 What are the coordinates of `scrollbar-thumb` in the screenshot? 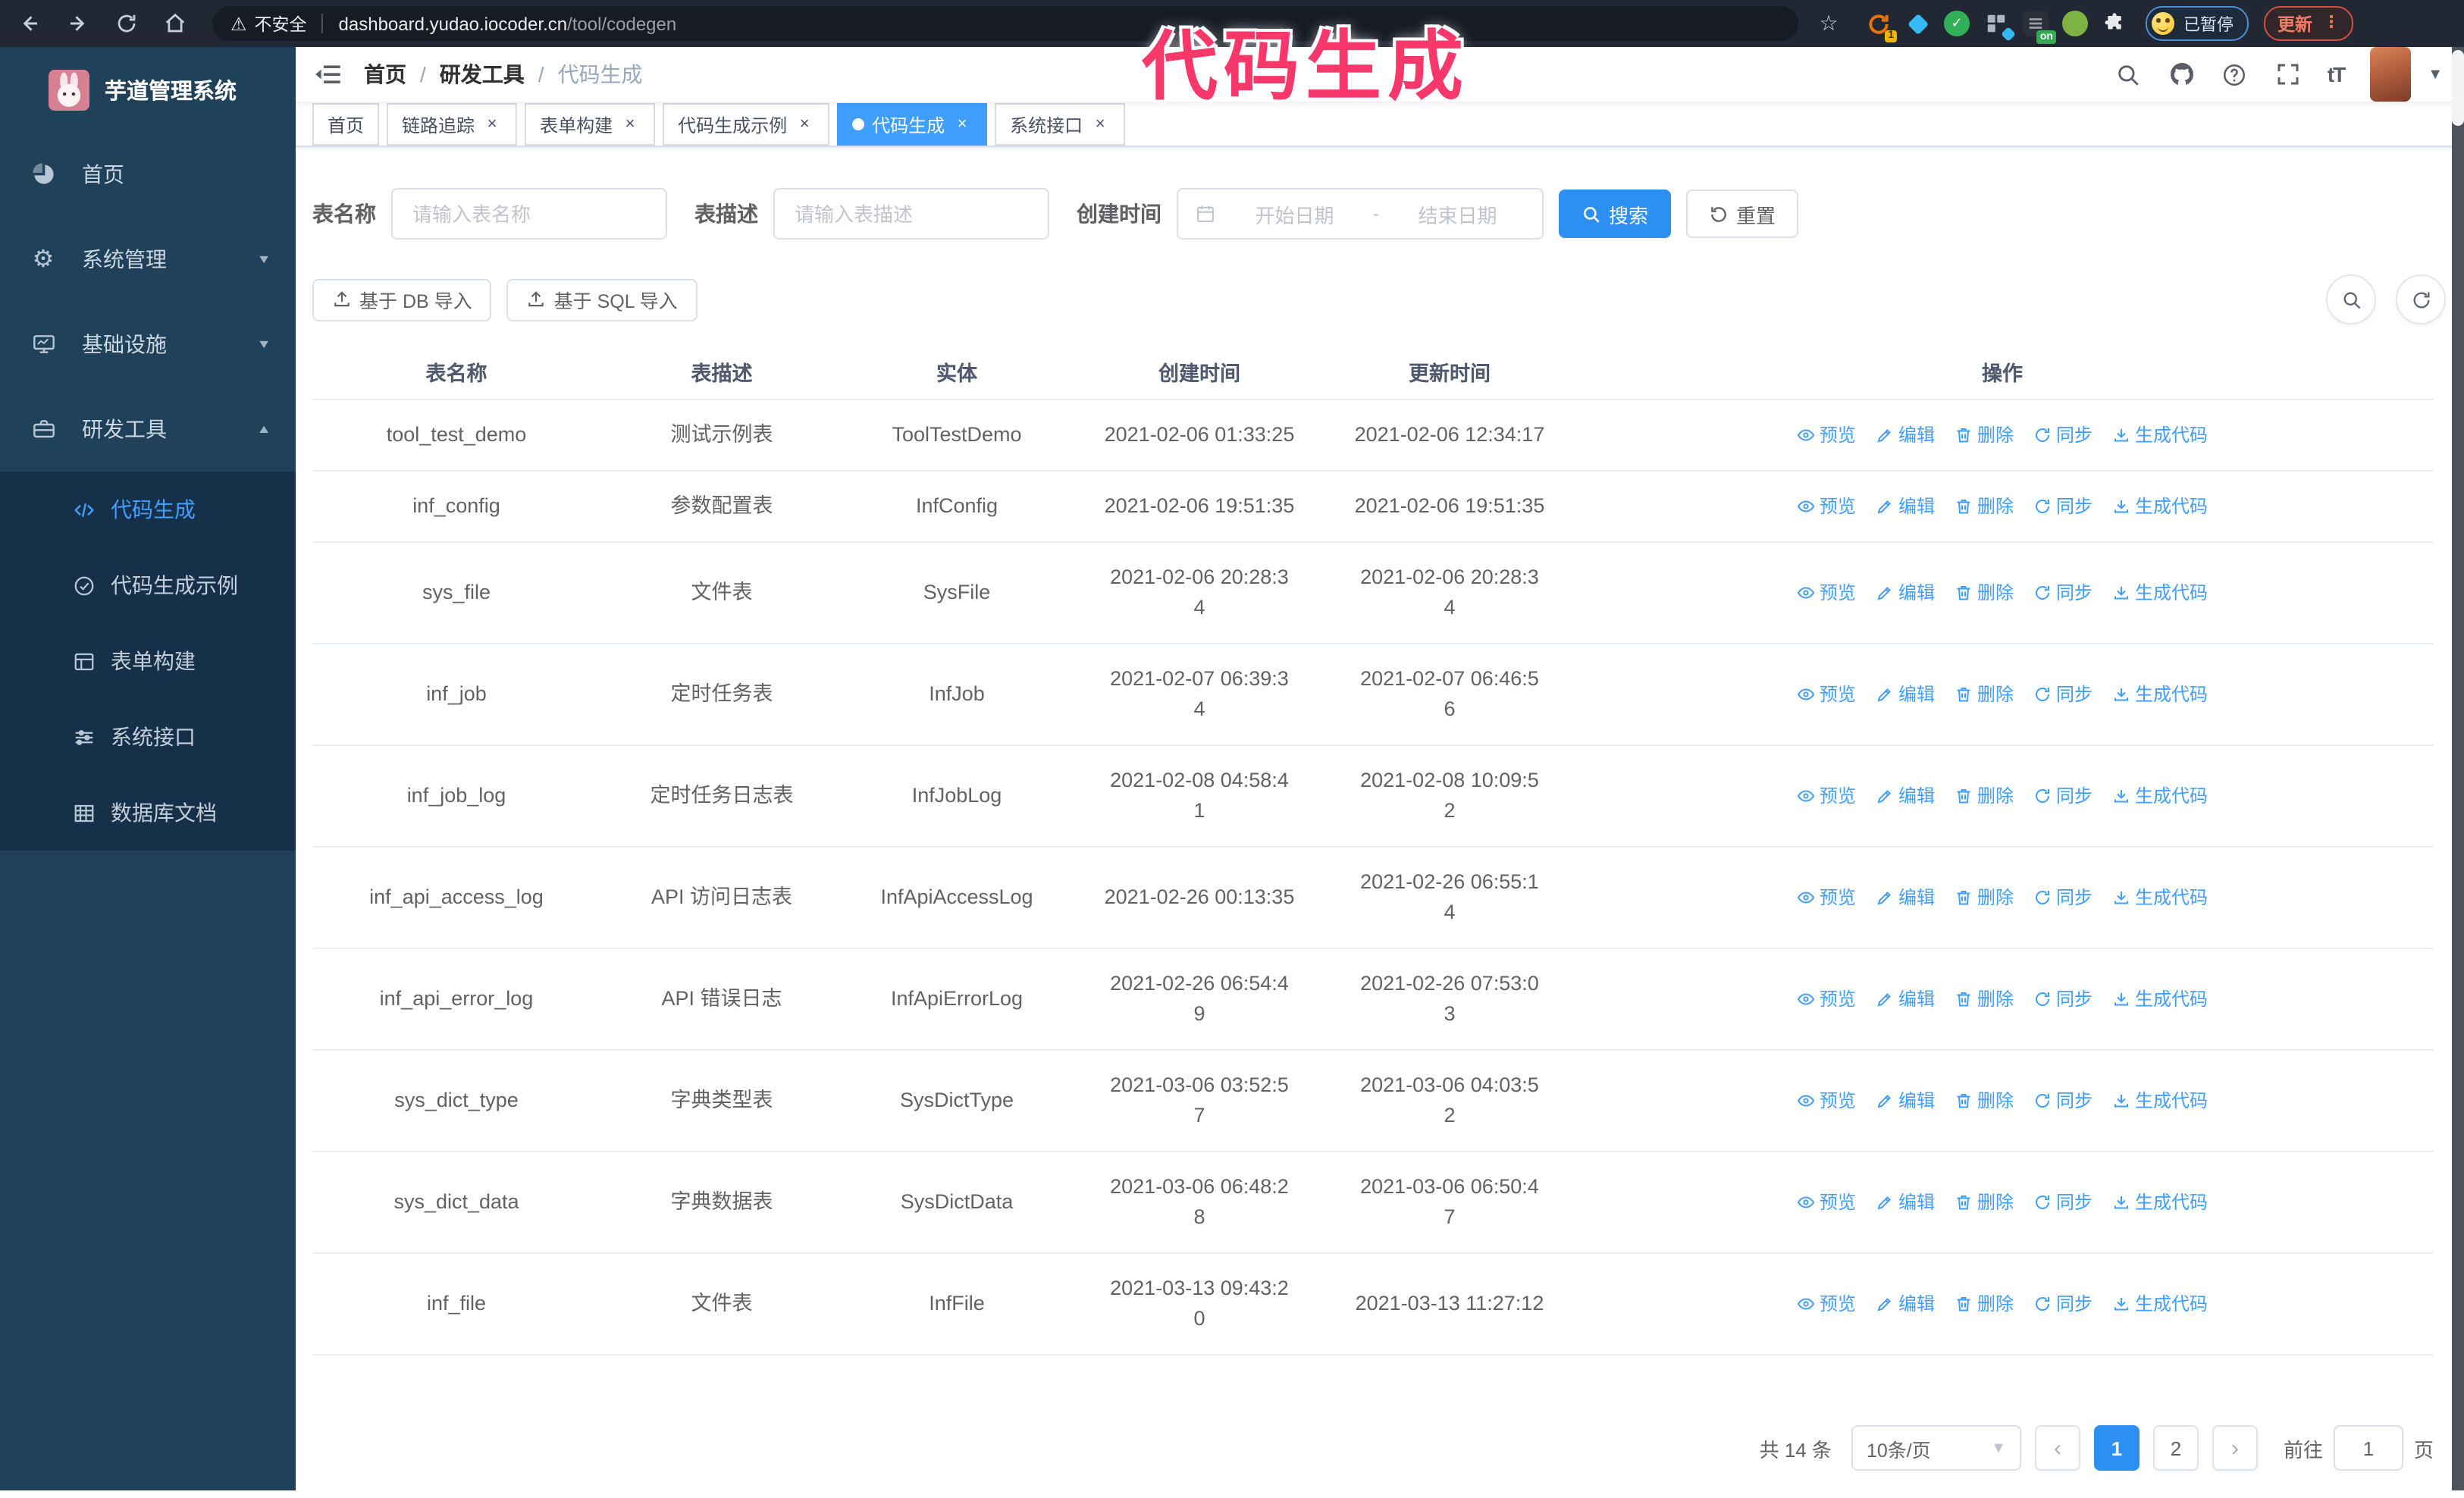 It's located at (2458, 88).